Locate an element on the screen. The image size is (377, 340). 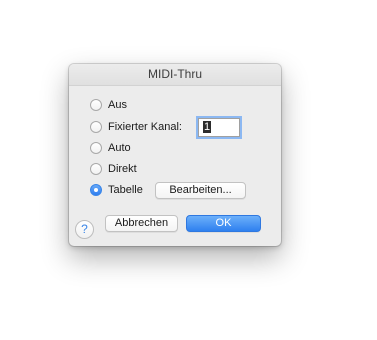
option-auto-label: Auto is located at coordinates (119, 148).